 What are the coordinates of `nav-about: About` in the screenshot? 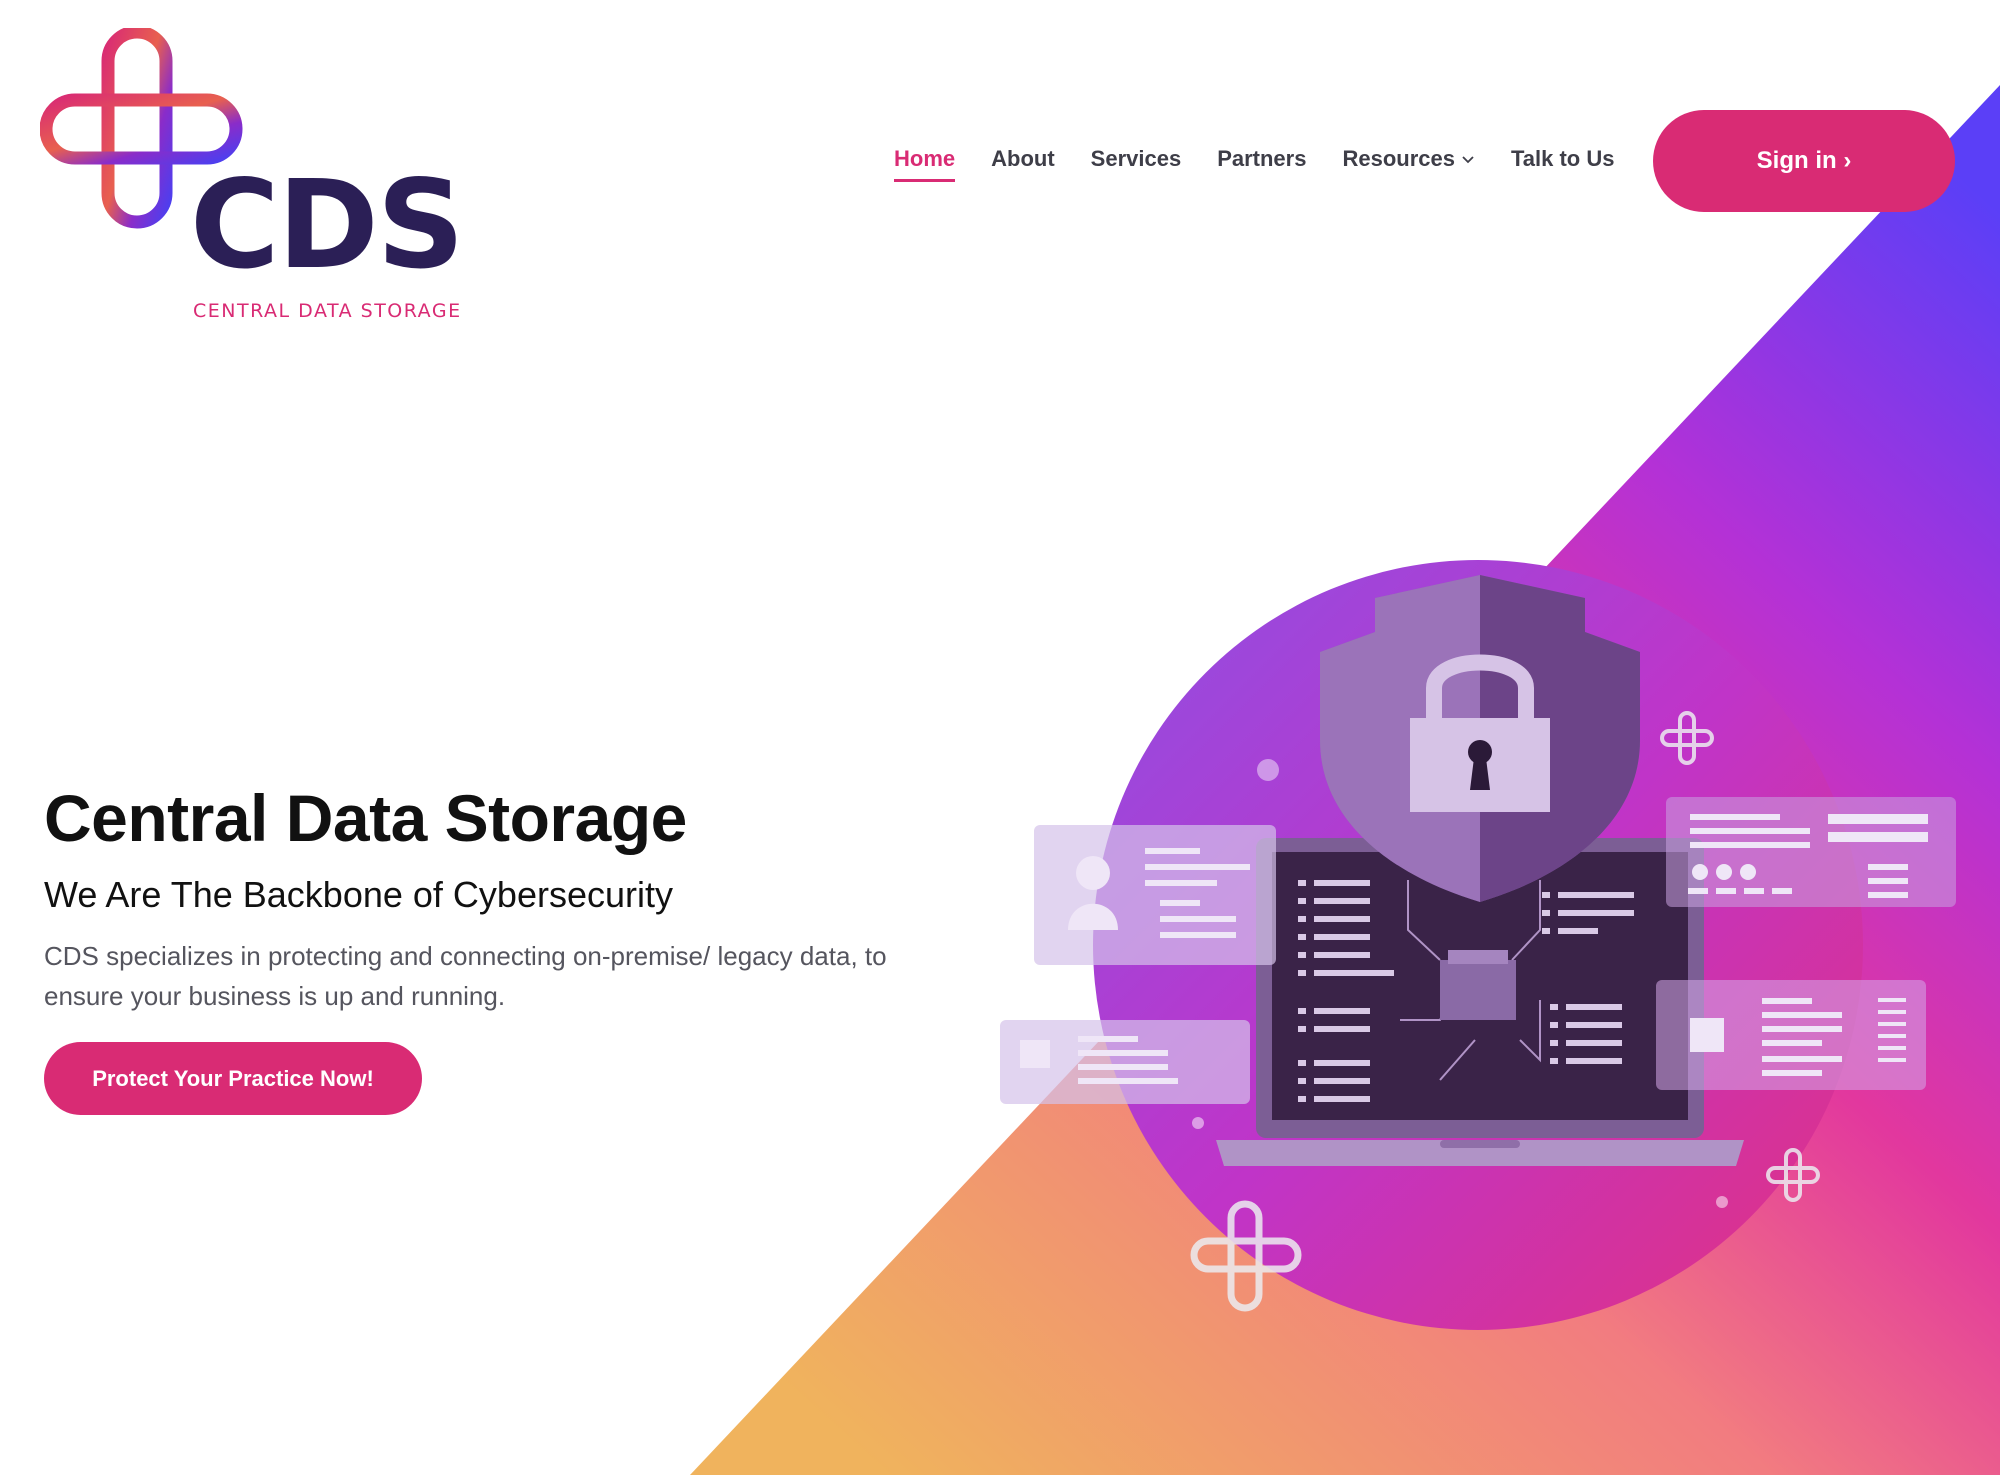 It's located at (1023, 159).